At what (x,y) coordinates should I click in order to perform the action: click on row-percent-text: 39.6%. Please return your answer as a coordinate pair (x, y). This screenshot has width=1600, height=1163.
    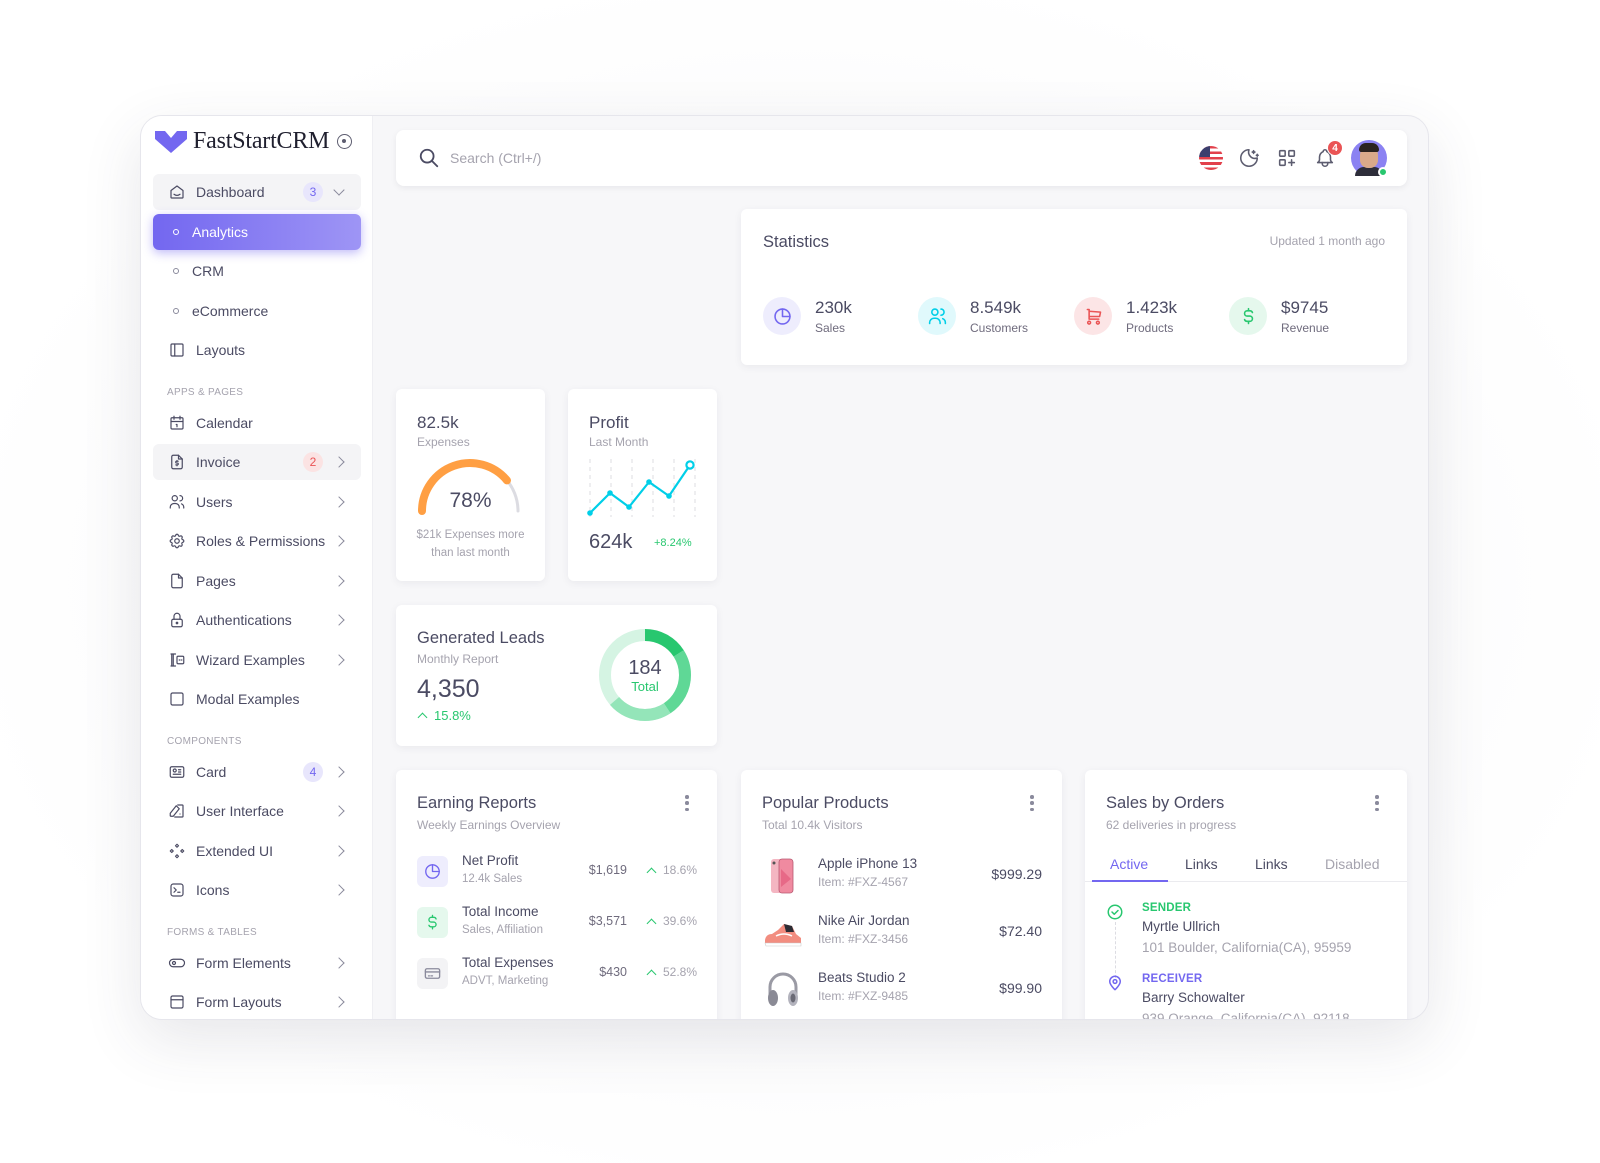
    Looking at the image, I should click on (679, 921).